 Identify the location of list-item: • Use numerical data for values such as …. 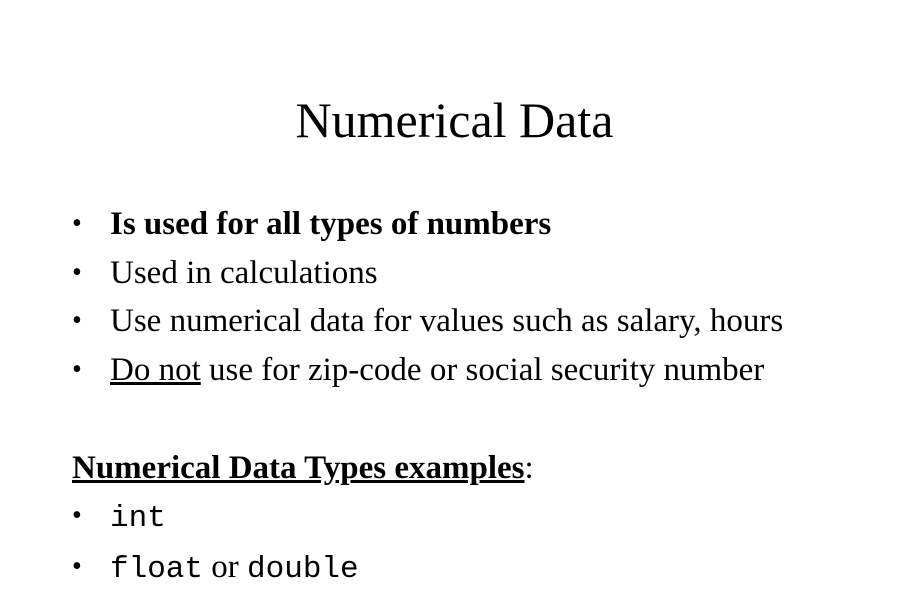
(427, 321).